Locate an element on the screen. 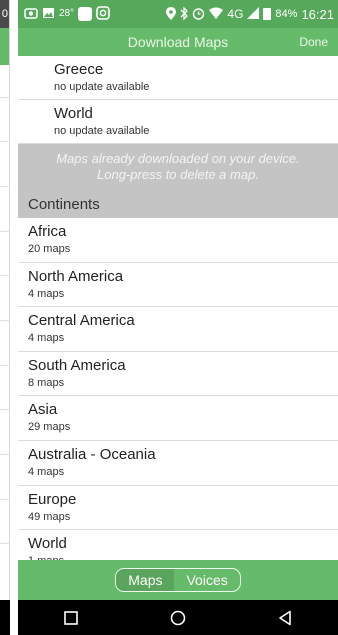  image-icon is located at coordinates (48, 14).